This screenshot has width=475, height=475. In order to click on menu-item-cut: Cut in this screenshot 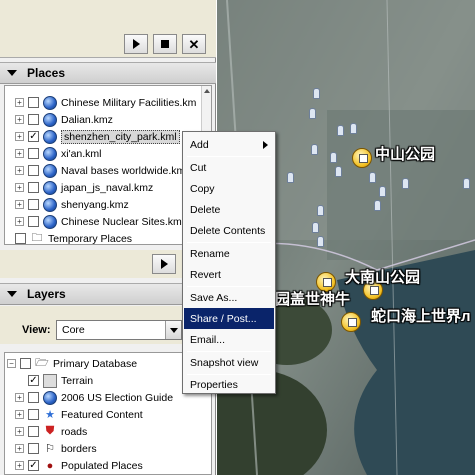, I will do `click(229, 167)`.